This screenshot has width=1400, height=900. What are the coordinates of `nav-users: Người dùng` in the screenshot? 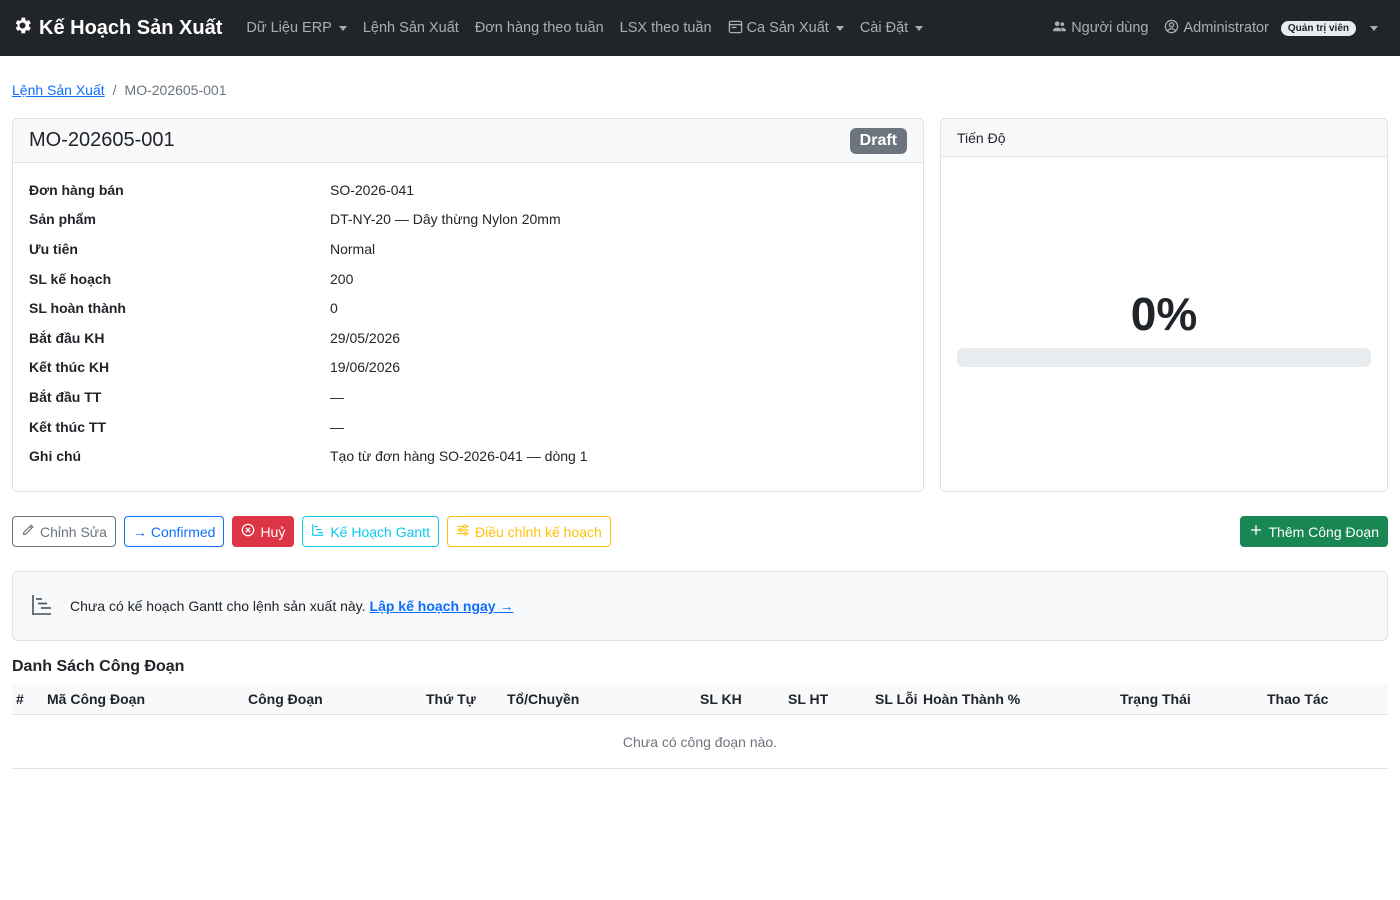 It's located at (1100, 28).